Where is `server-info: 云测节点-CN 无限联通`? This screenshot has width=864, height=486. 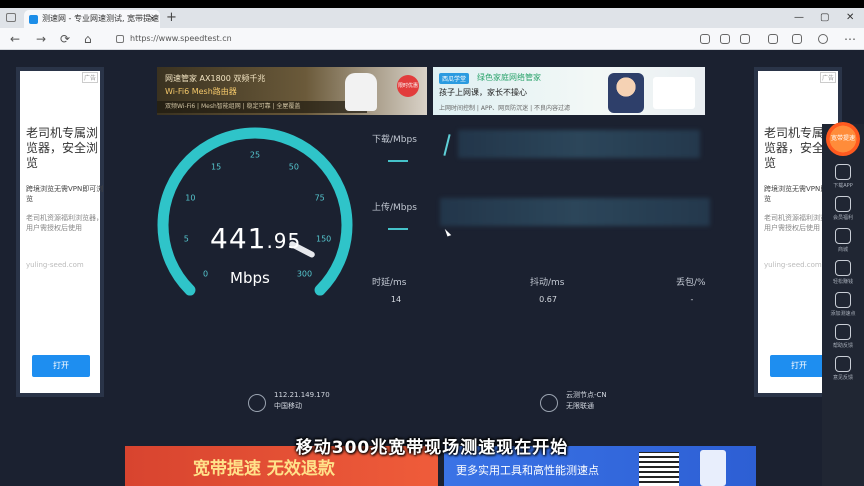 server-info: 云测节点-CN 无限联通 is located at coordinates (586, 401).